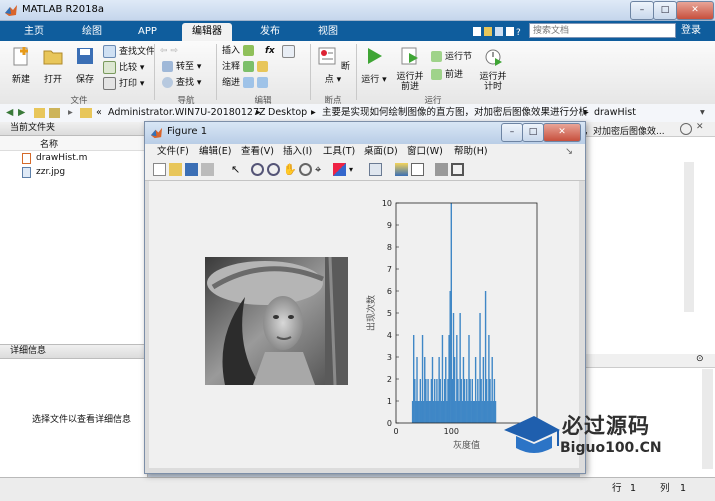 This screenshot has width=715, height=501. I want to click on tab-editor: 编辑器, so click(207, 32).